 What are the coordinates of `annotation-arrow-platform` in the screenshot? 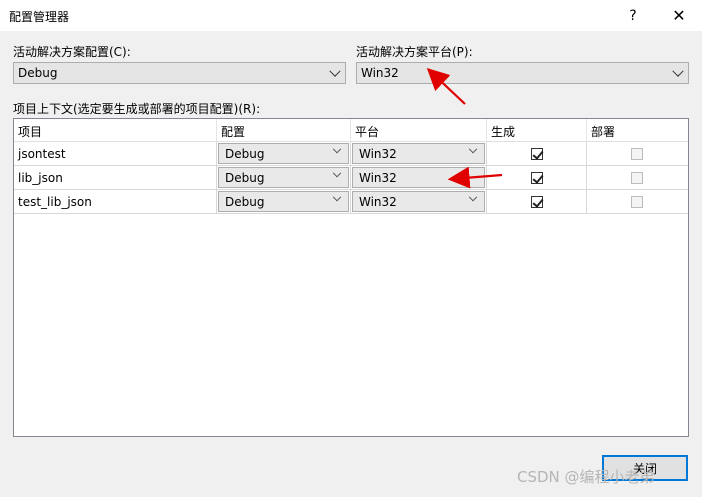 It's located at (446, 86).